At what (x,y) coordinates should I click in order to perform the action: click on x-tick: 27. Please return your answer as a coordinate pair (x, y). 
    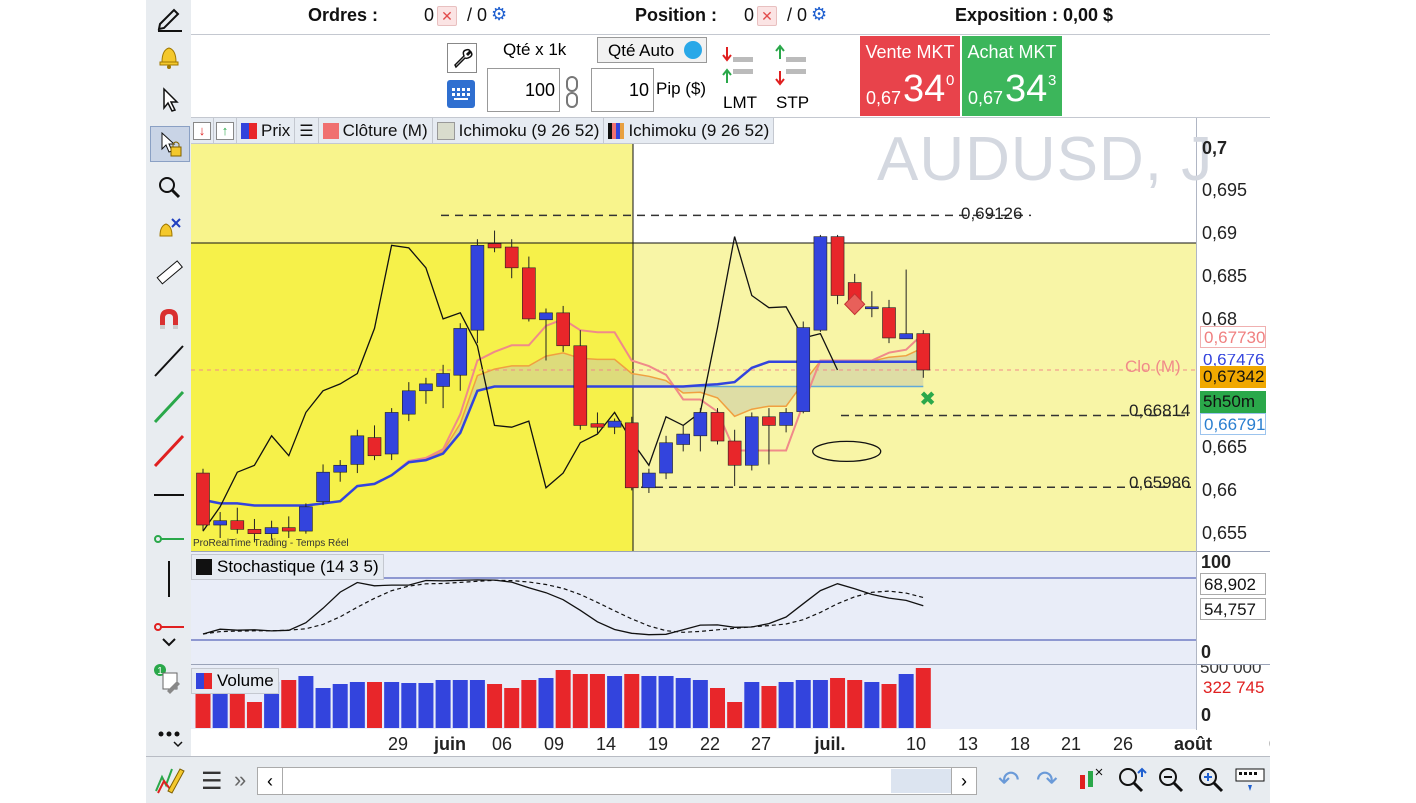
    Looking at the image, I should click on (761, 744).